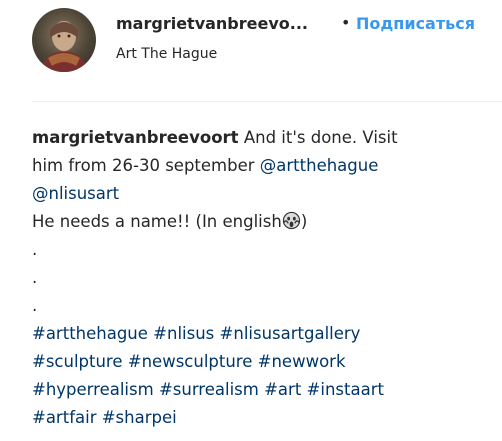 This screenshot has height=441, width=502. I want to click on avatar-image, so click(64, 46).